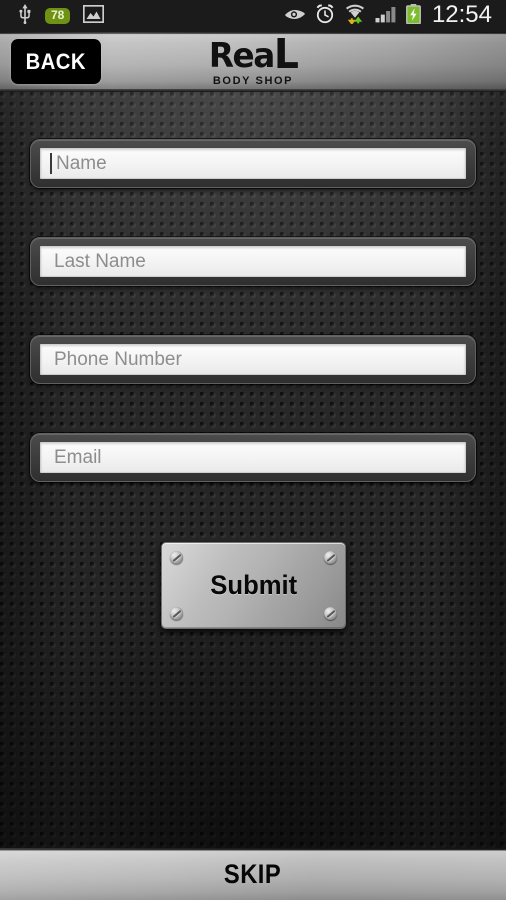  Describe the element at coordinates (295, 16) in the screenshot. I see `eye-icon` at that location.